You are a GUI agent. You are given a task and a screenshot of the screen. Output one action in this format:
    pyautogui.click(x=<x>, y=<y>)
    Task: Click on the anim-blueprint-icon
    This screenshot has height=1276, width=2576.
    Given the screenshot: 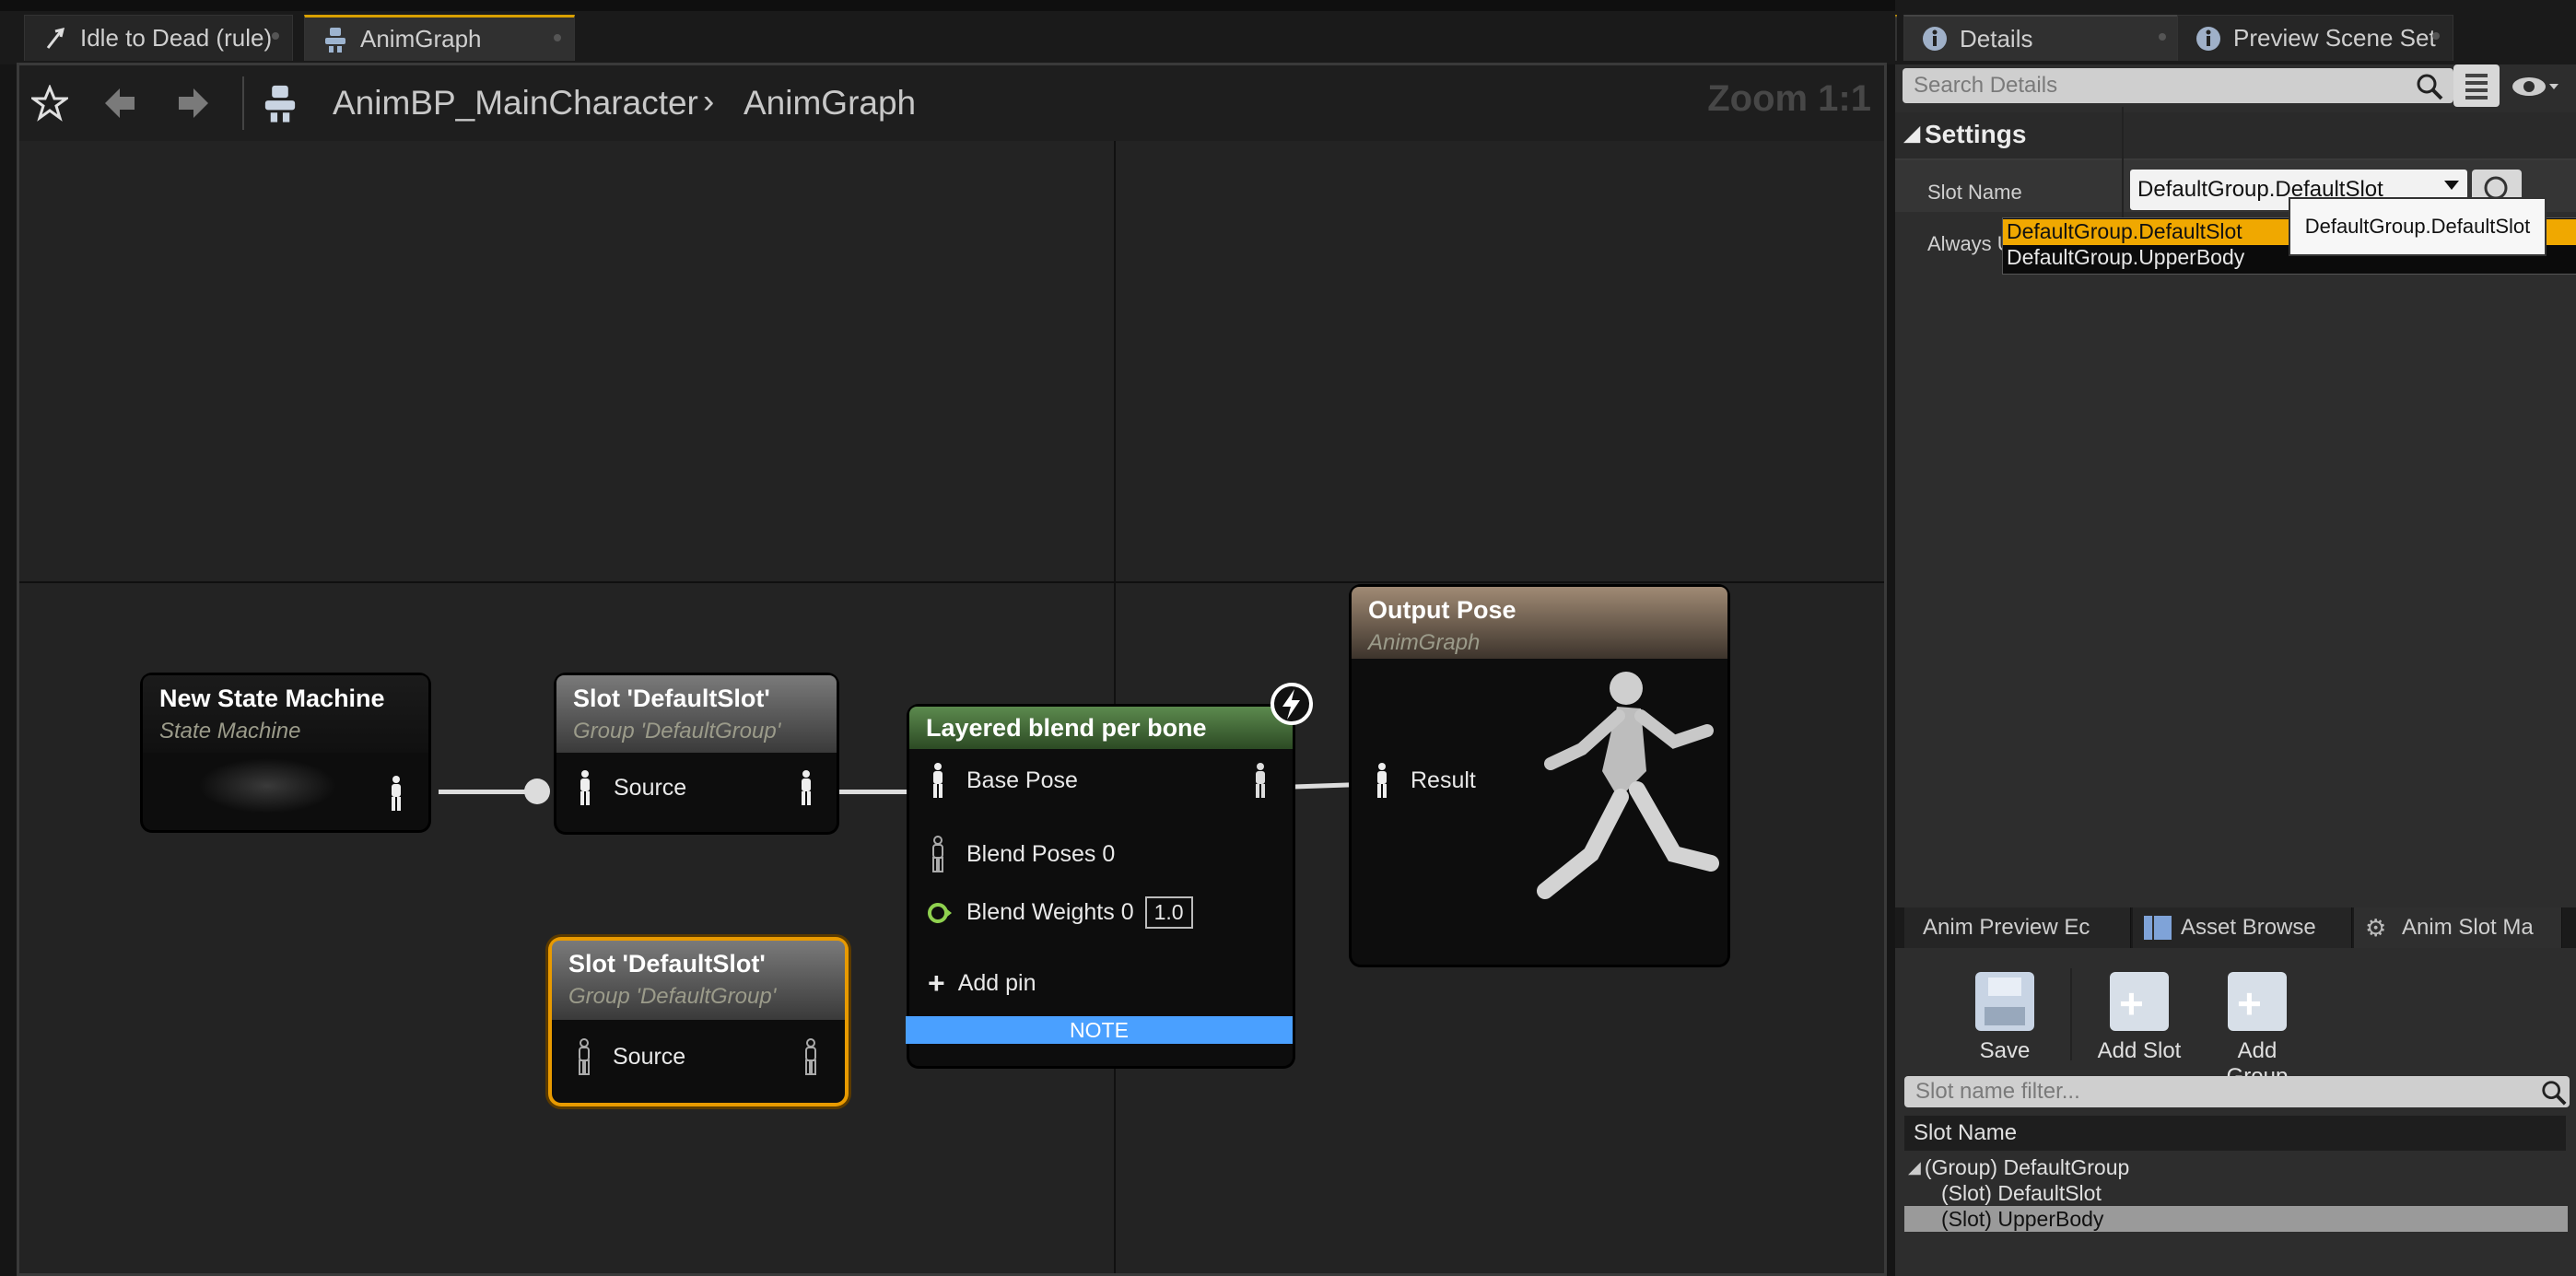 What is the action you would take?
    pyautogui.click(x=280, y=103)
    